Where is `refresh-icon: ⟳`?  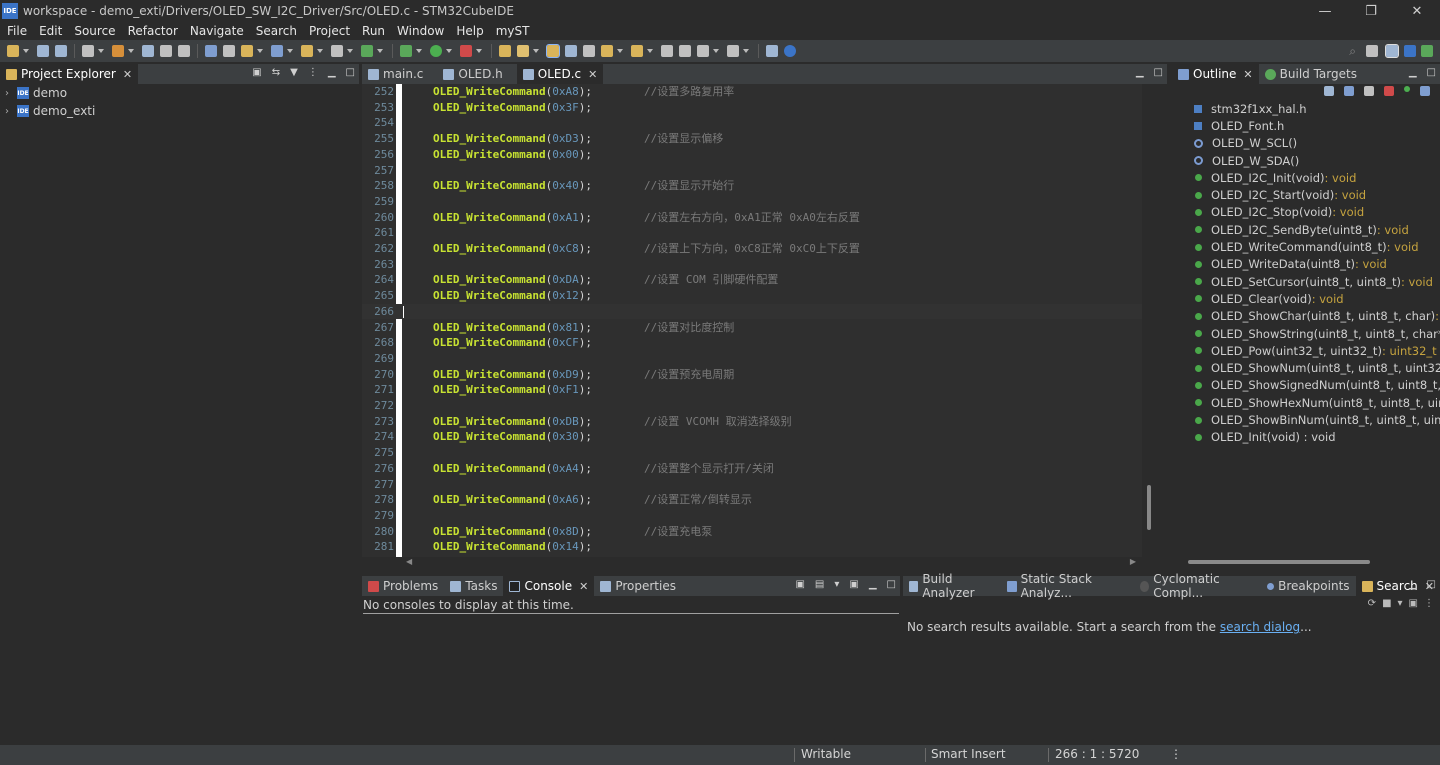
refresh-icon: ⟳ is located at coordinates (1372, 603).